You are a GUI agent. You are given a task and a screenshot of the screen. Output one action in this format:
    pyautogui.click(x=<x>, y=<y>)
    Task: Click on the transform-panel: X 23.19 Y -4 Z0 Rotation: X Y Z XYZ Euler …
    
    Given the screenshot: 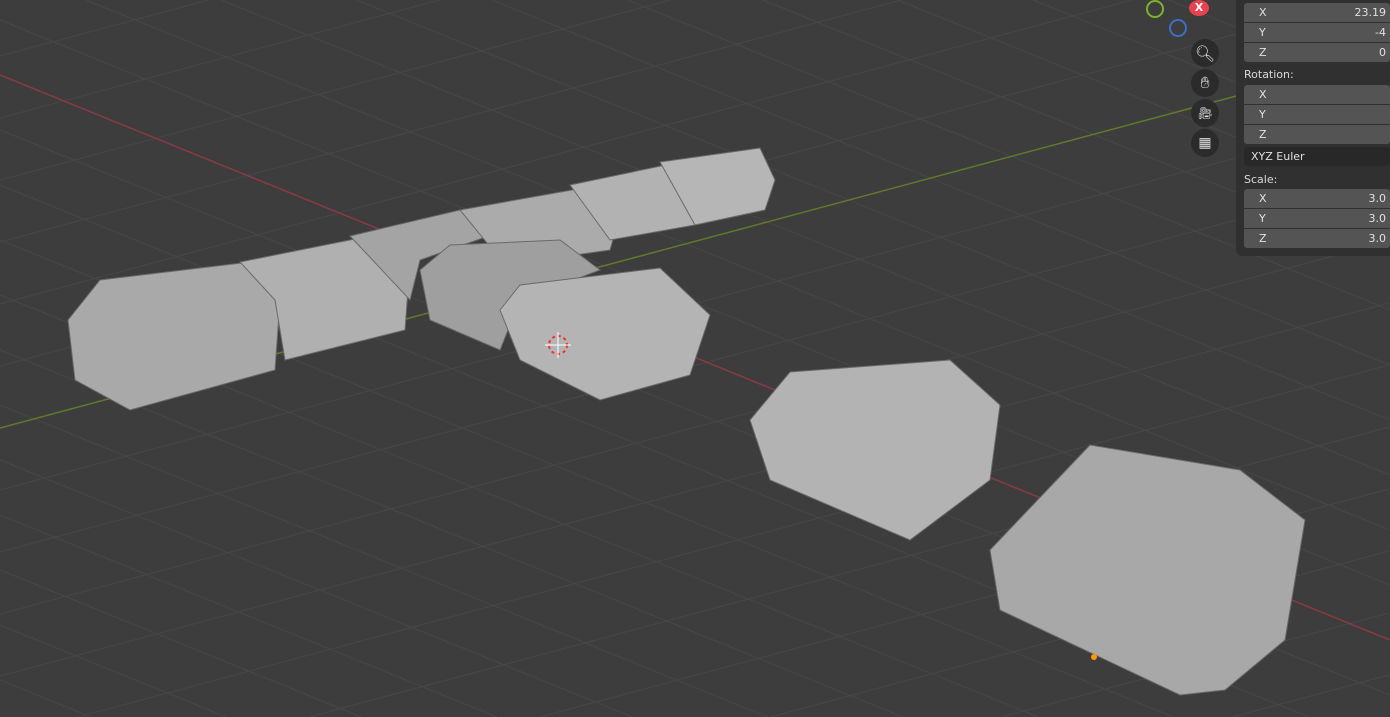 What is the action you would take?
    pyautogui.click(x=1313, y=128)
    